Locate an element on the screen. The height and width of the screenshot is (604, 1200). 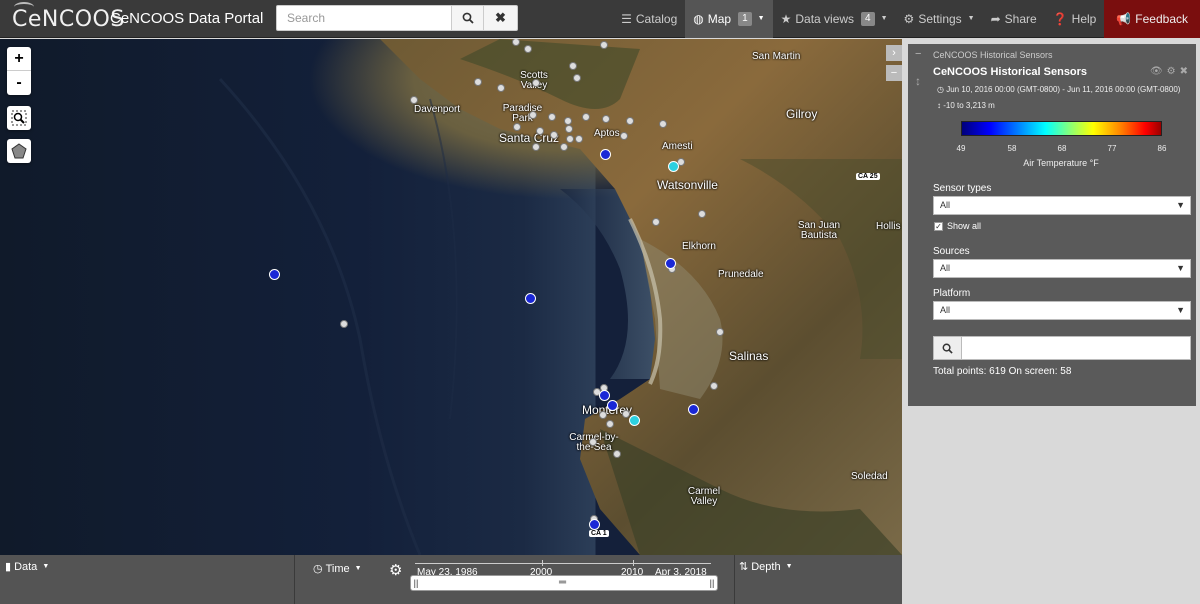
nav-settings: ⚙ Settings ▼ is located at coordinates (939, 19).